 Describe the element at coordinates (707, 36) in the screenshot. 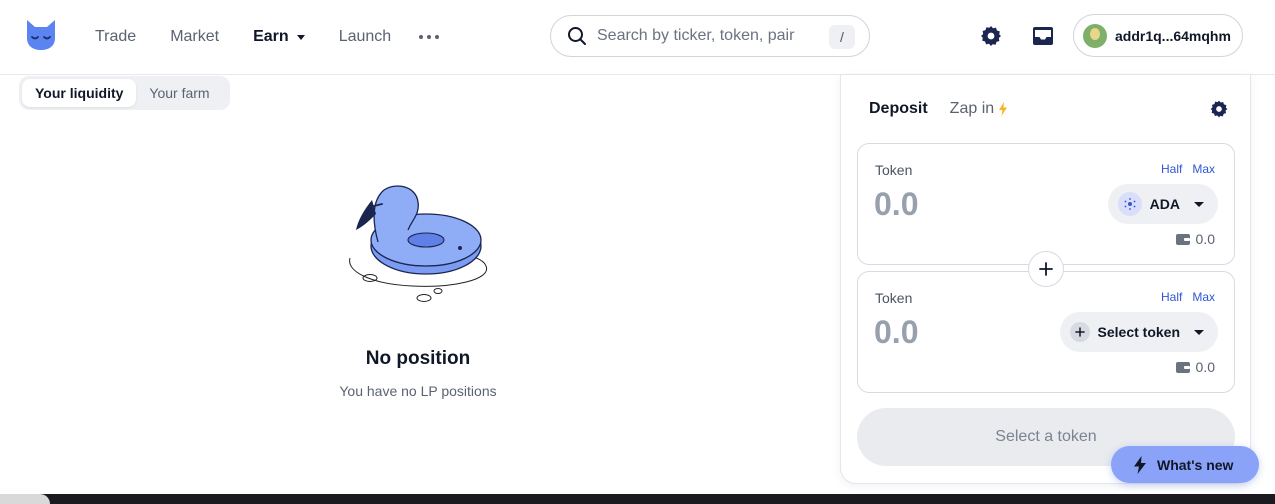

I see `search-input` at that location.